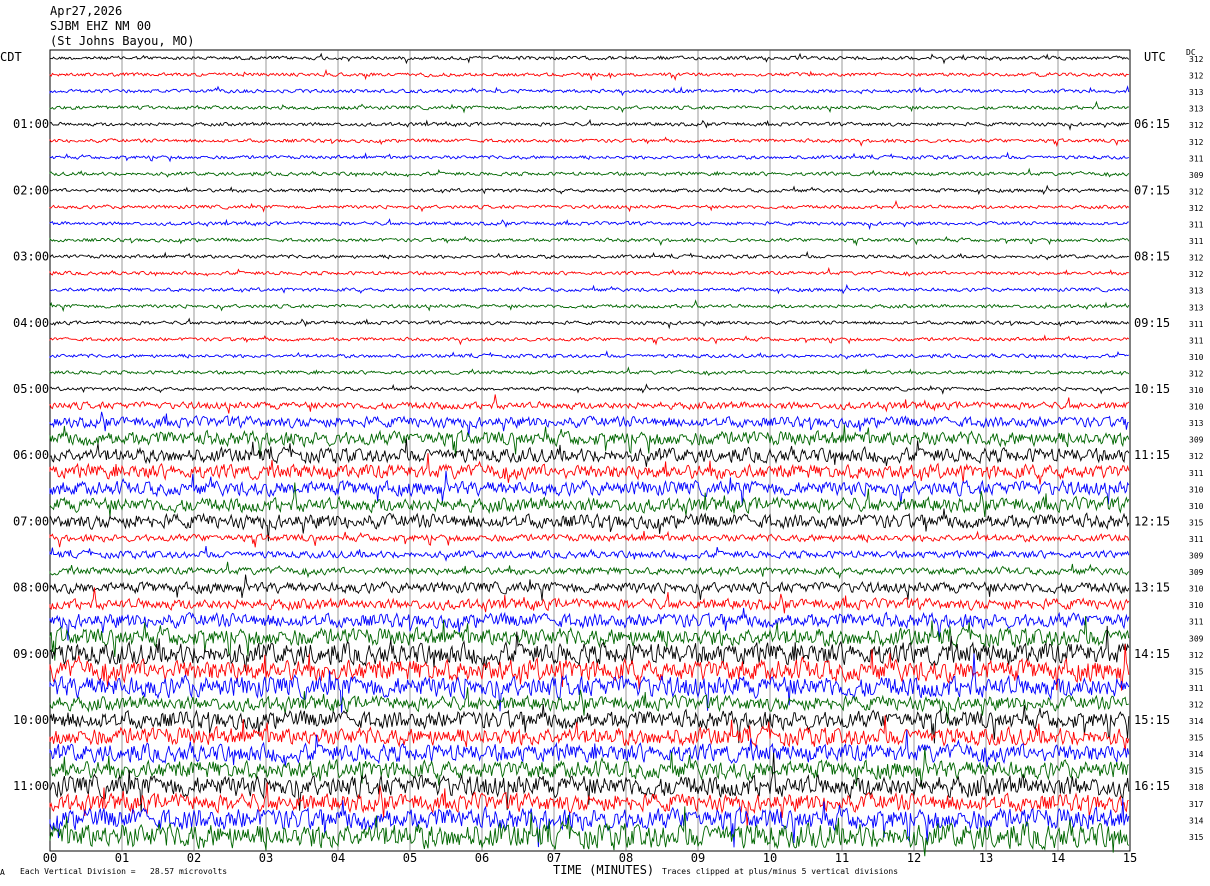 This screenshot has height=886, width=1210. Describe the element at coordinates (194, 858) in the screenshot. I see `x-tick-label: 02` at that location.